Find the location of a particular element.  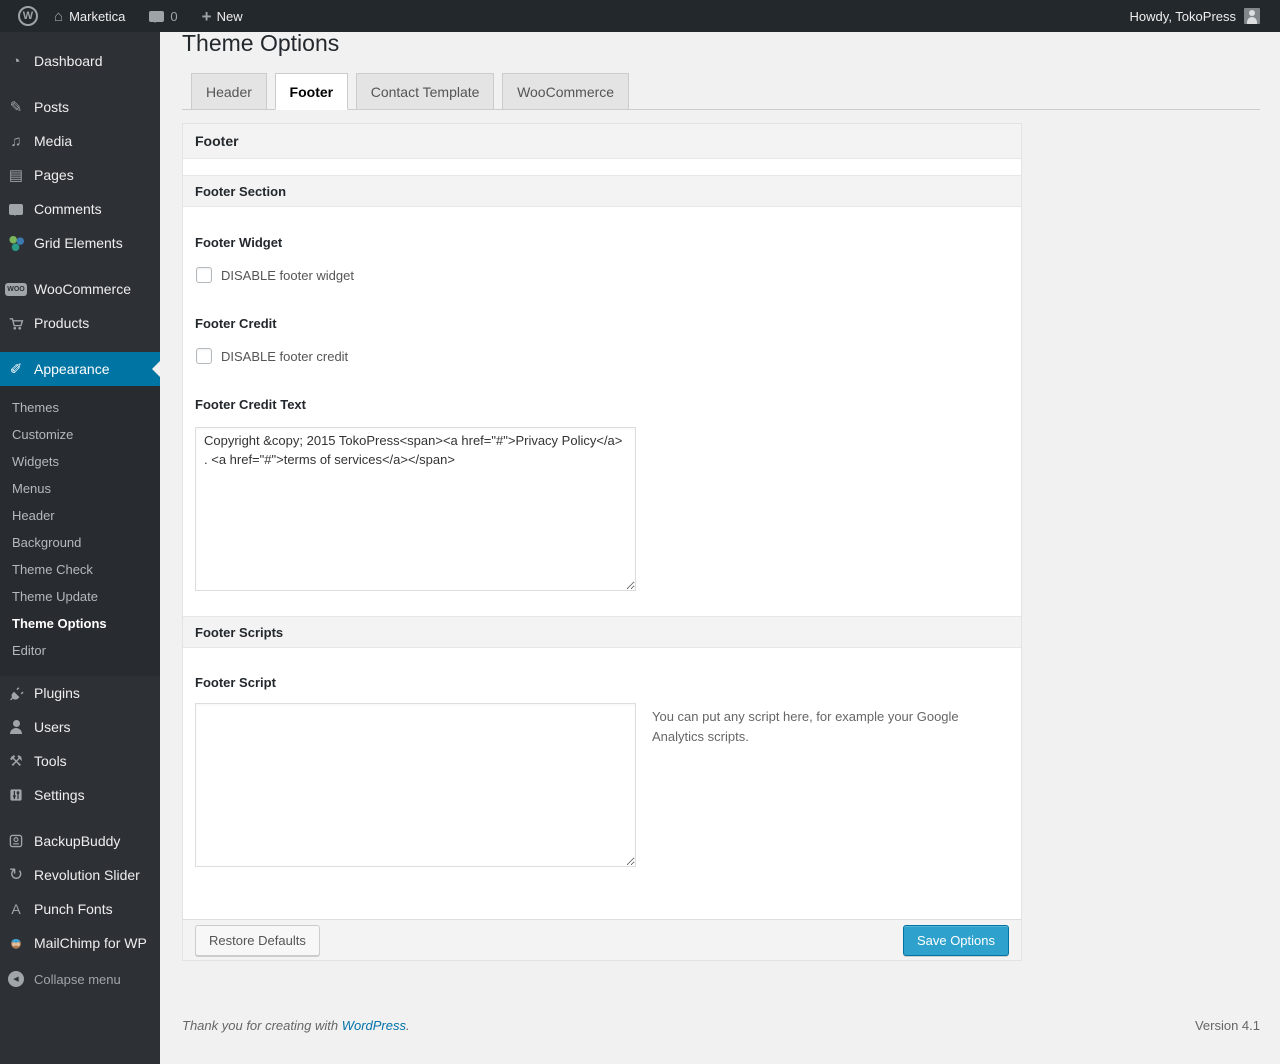

sidebar-item-backupbuddy: BackupBuddy is located at coordinates (80, 841).